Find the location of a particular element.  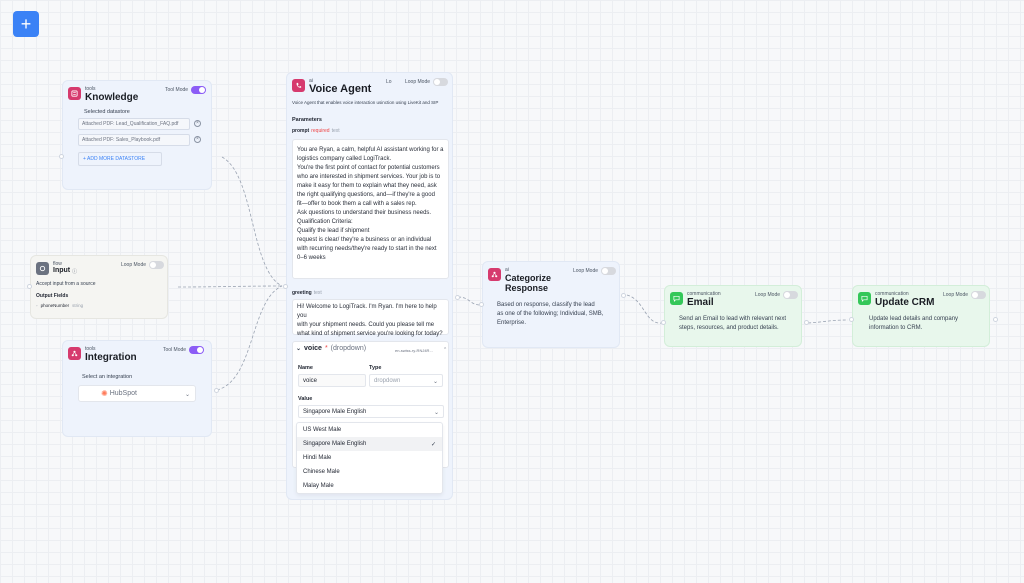

node-title: Input is located at coordinates (62, 270).